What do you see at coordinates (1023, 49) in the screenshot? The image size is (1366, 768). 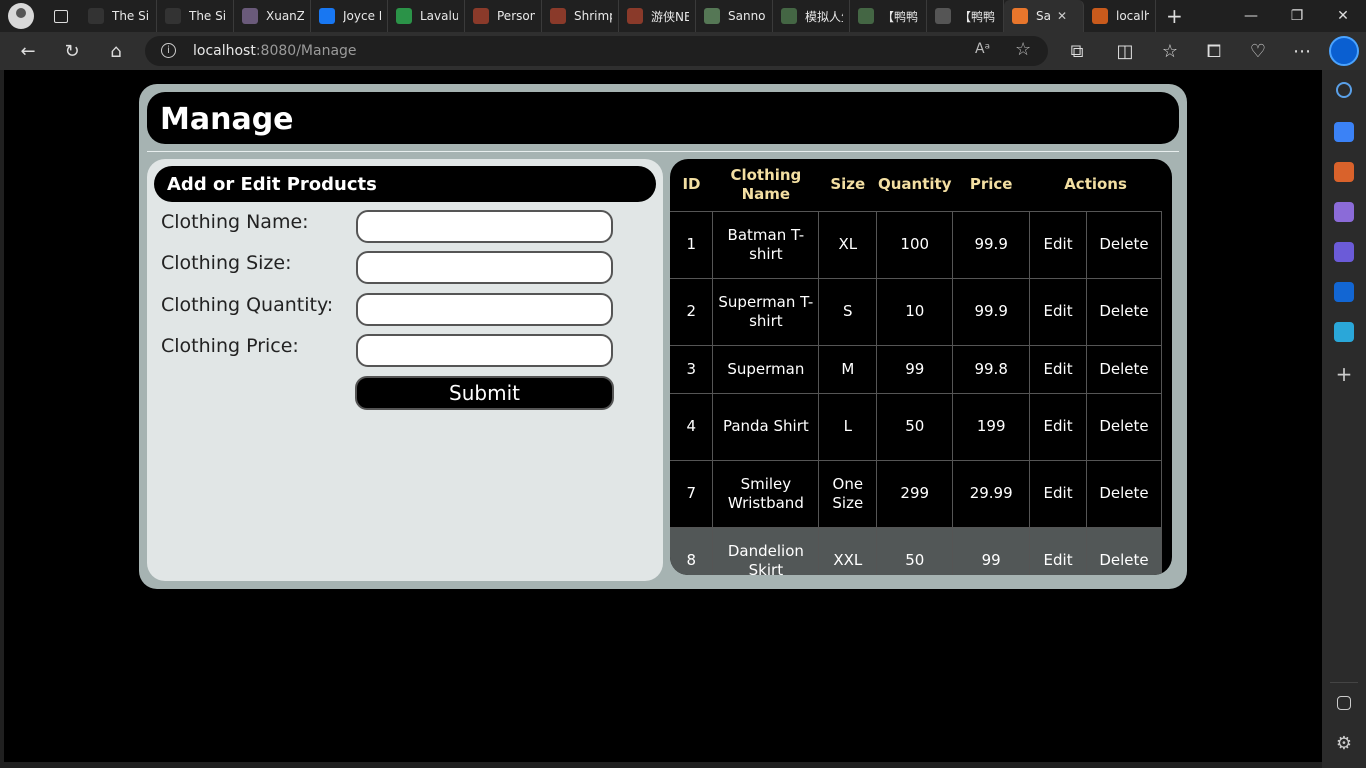 I see `favorite-star-icon: ☆` at bounding box center [1023, 49].